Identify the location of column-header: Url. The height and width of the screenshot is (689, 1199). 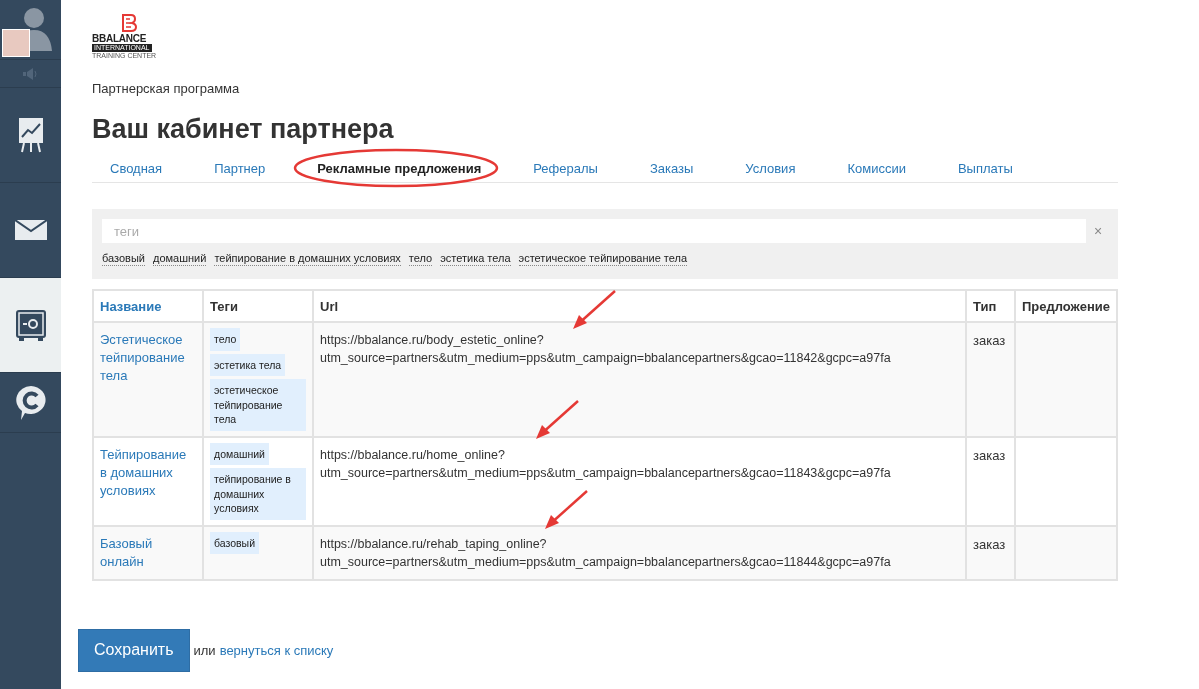
(639, 306).